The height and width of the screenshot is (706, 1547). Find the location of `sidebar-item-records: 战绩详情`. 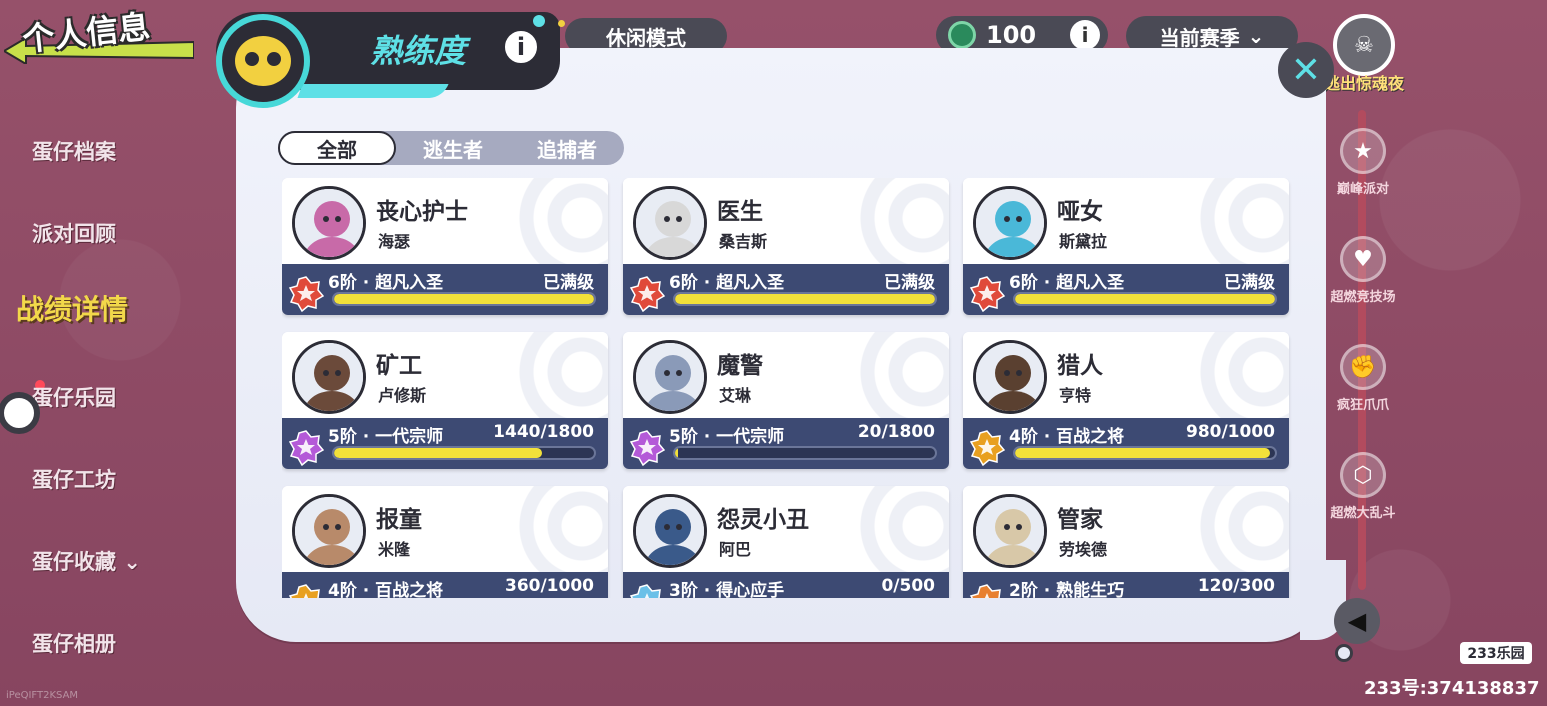

sidebar-item-records: 战绩详情 is located at coordinates (72, 308).